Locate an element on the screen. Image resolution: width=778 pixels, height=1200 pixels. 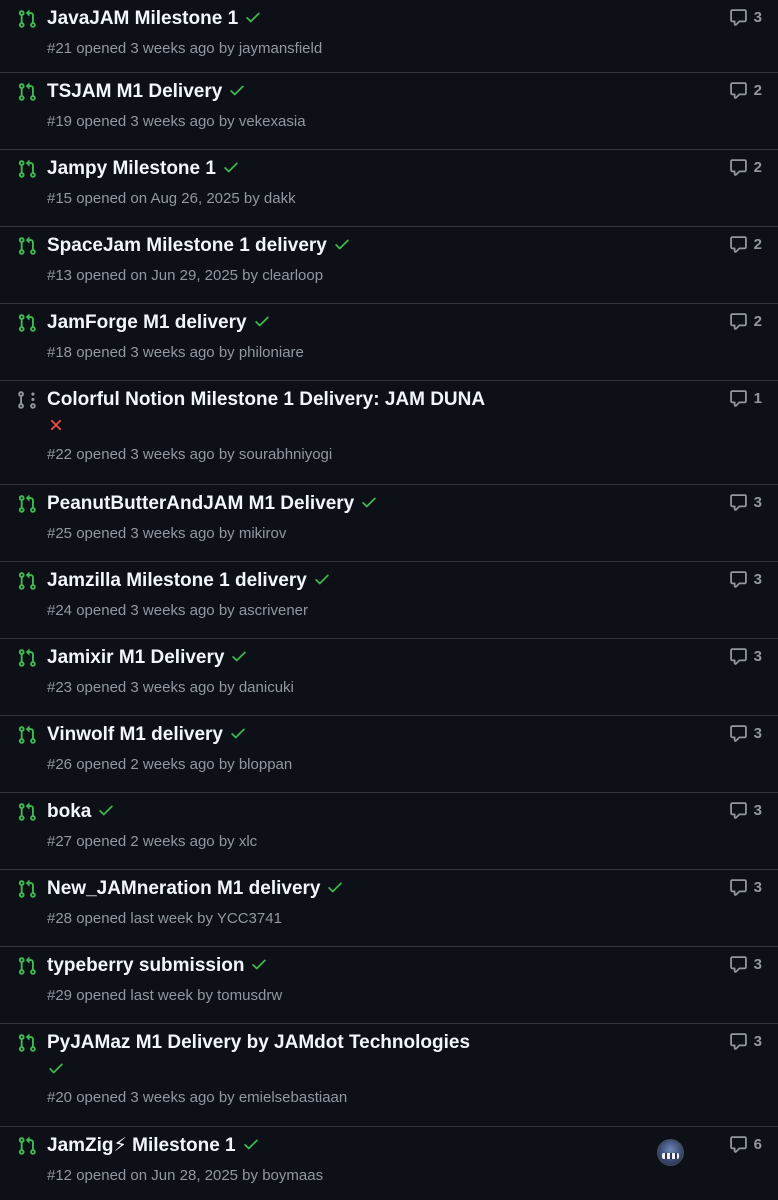
assignee-avatar is located at coordinates (670, 1152).